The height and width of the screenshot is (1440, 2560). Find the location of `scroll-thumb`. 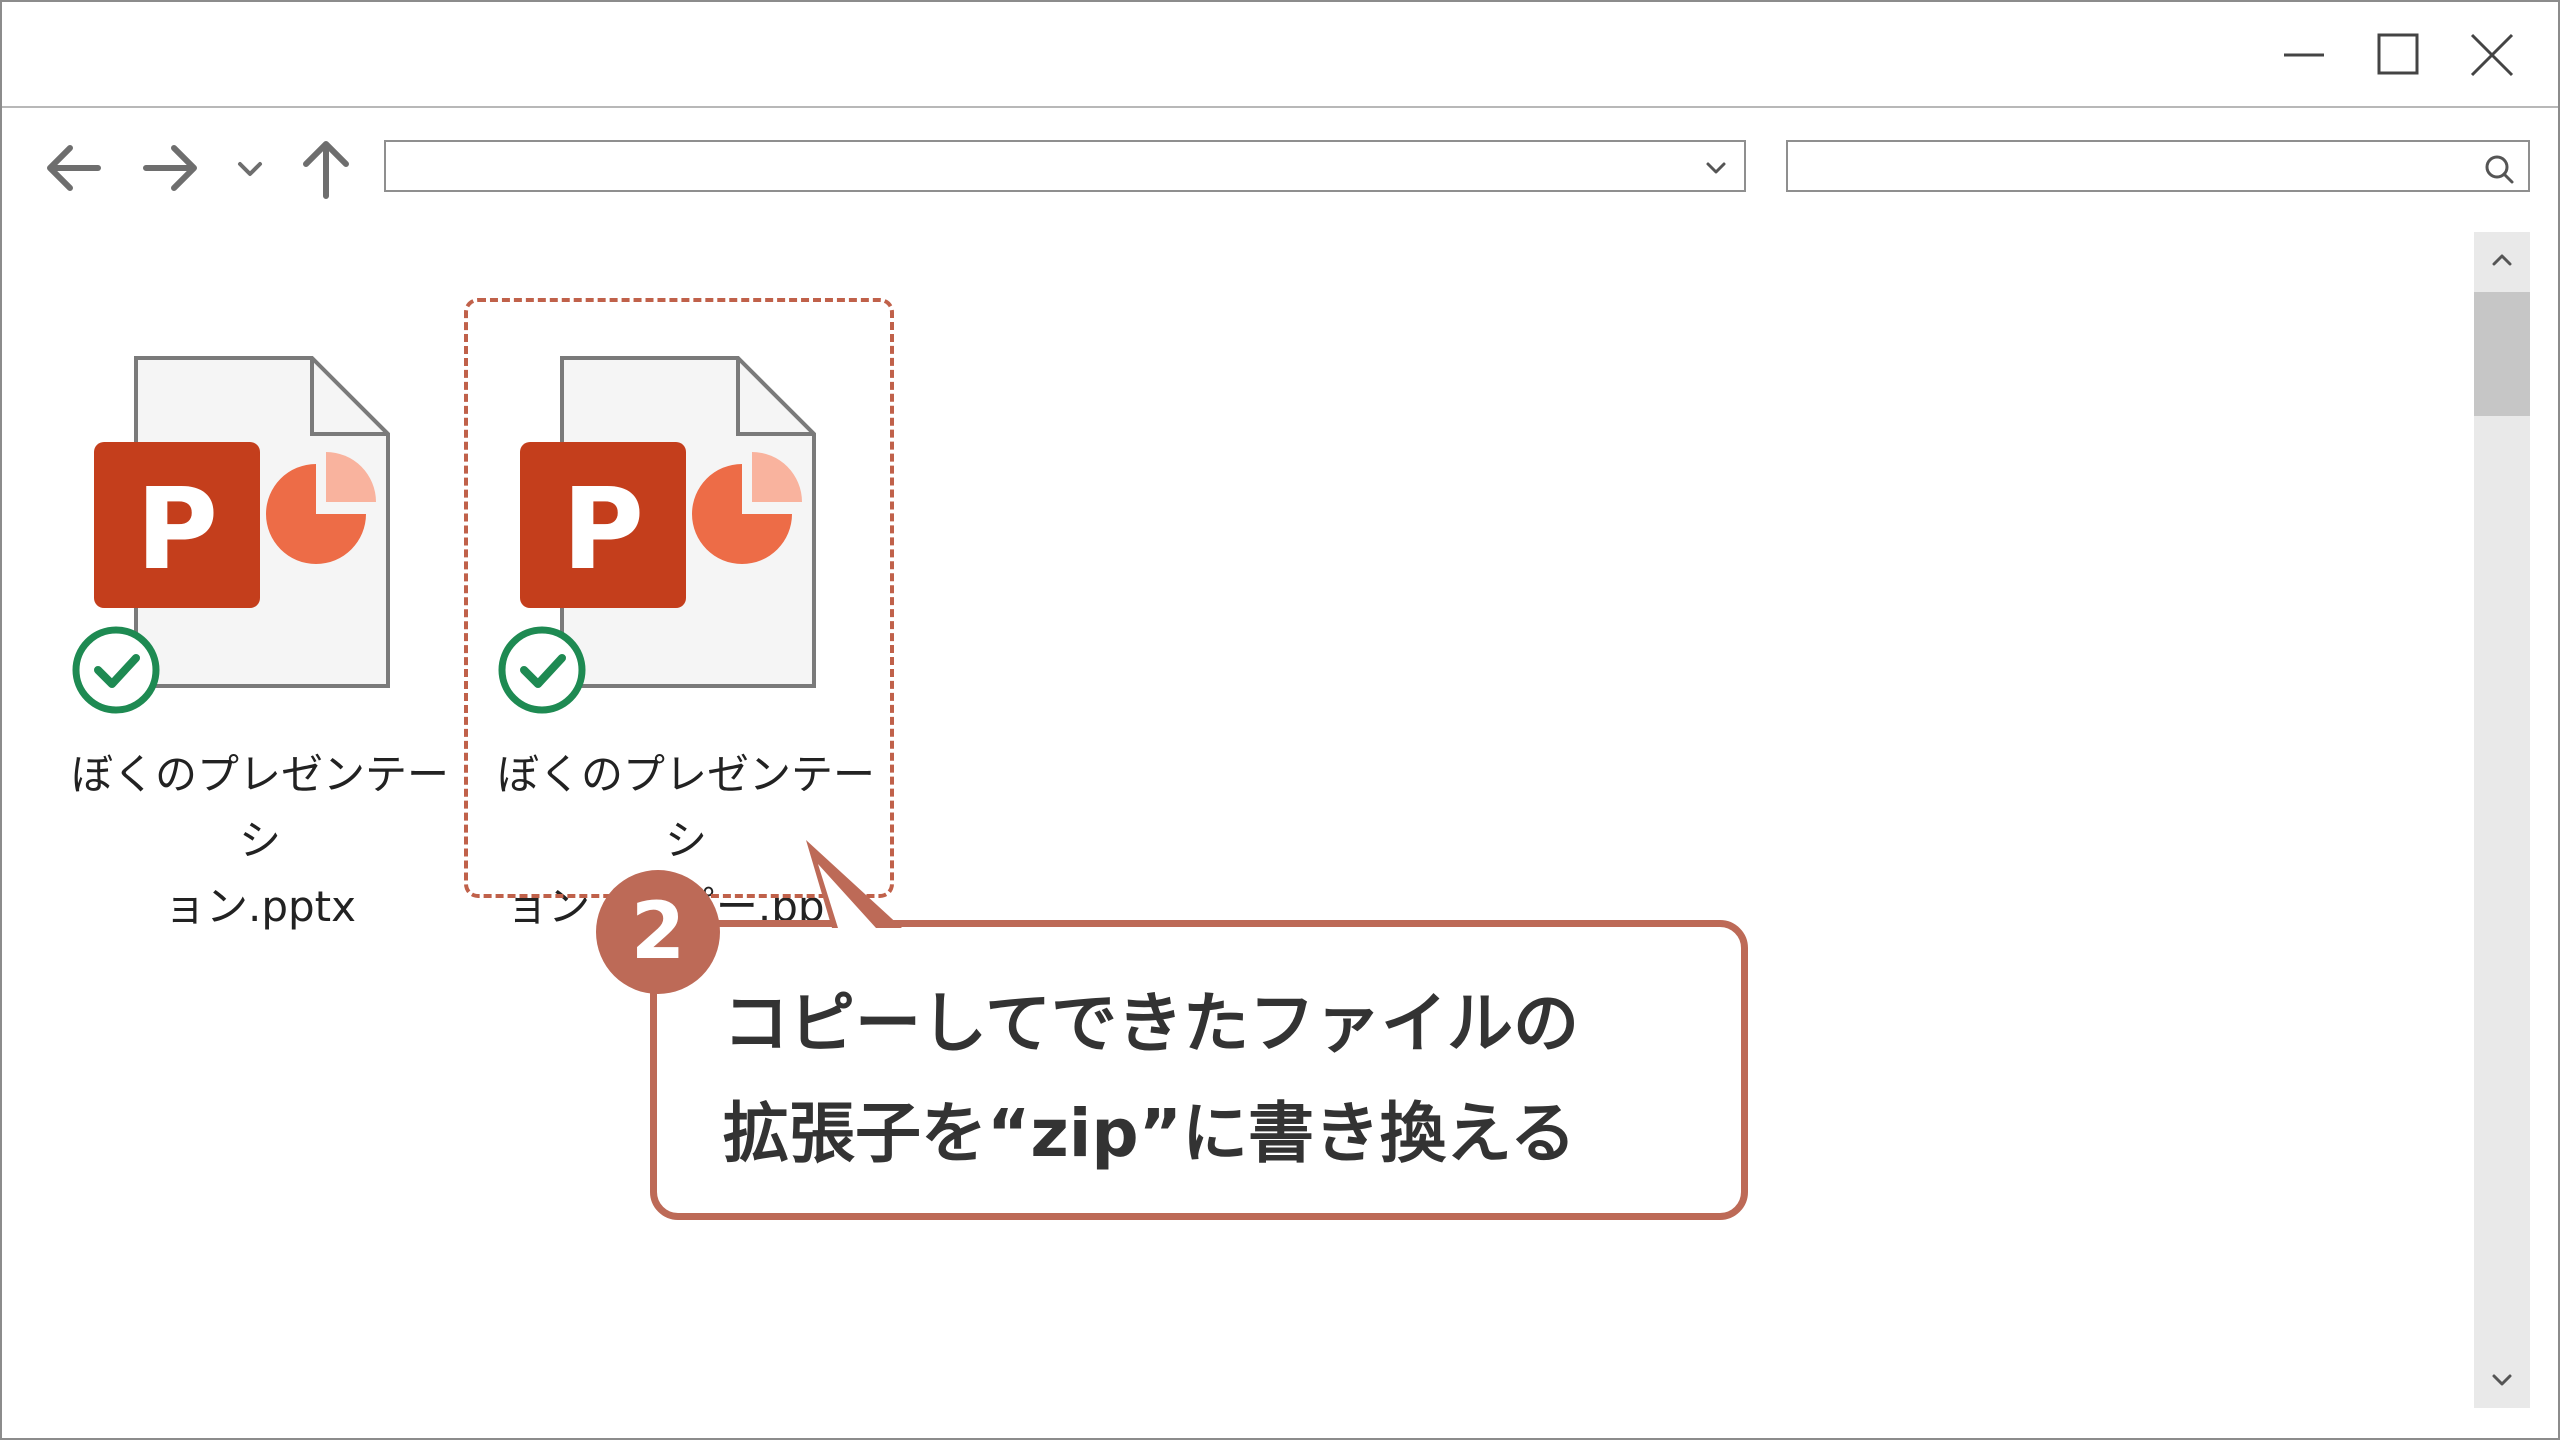

scroll-thumb is located at coordinates (2502, 354).